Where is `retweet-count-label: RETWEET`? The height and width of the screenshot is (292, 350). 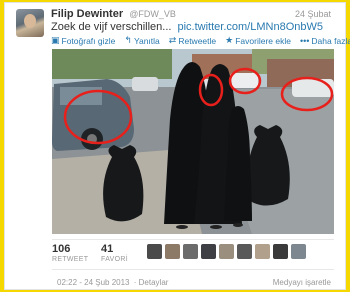
retweet-count-label: RETWEET is located at coordinates (70, 259).